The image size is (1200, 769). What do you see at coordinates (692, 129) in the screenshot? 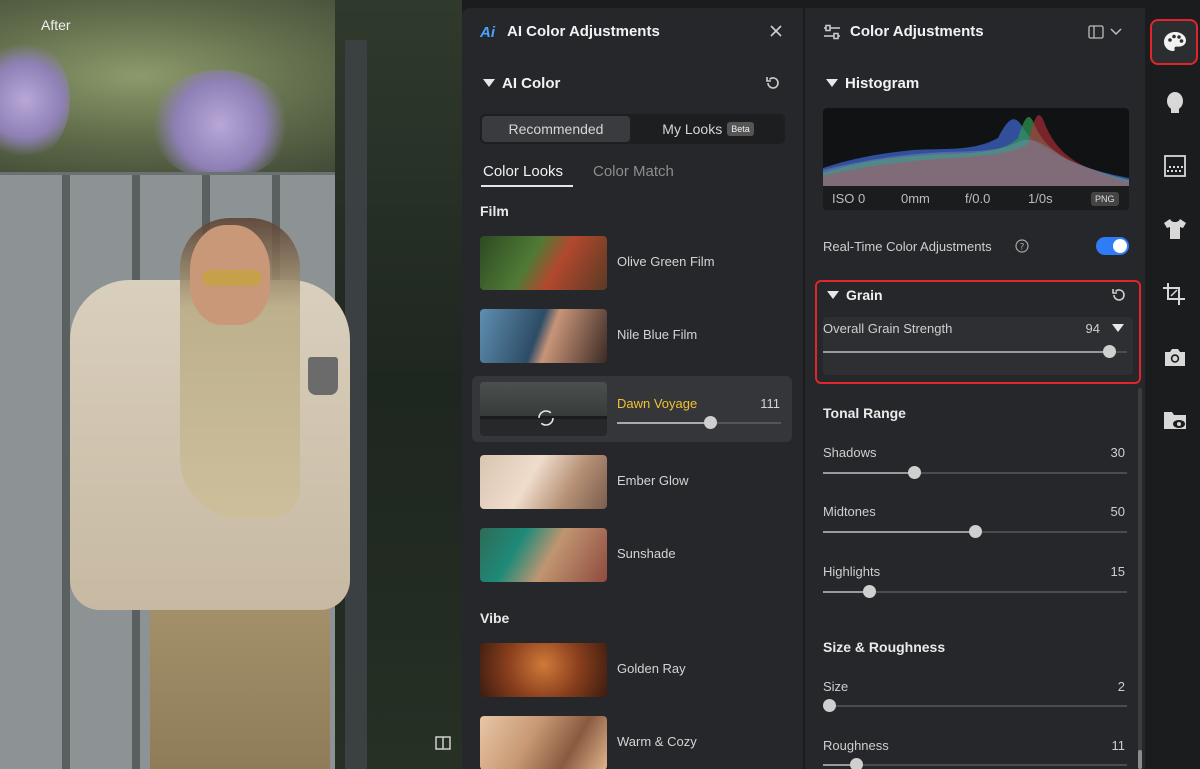
I see `my-looks-tab-label: My Looks` at bounding box center [692, 129].